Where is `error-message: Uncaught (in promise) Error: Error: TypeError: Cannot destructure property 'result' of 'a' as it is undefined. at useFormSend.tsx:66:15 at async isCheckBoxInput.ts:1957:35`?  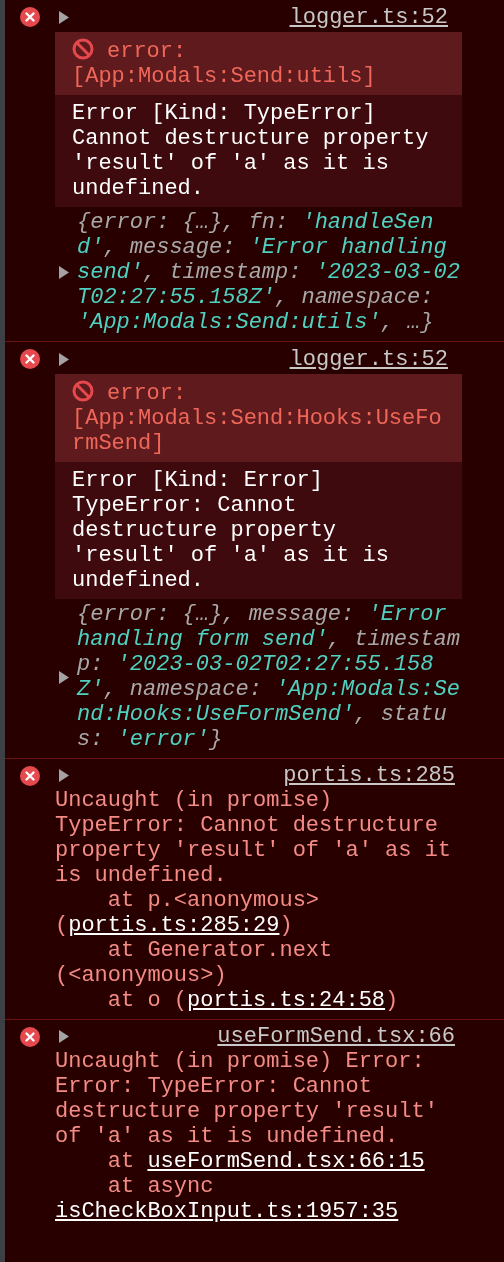 error-message: Uncaught (in promise) Error: Error: TypeError: Cannot destructure property 'result' of 'a' as it is undefined. at useFormSend.tsx:66:15 at async isCheckBoxInput.ts:1957:35 is located at coordinates (247, 1136).